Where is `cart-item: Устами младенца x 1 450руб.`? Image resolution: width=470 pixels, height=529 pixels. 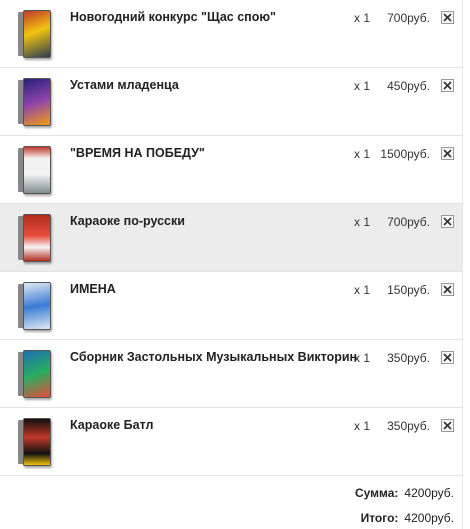
cart-item: Устами младенца x 1 450руб. is located at coordinates (231, 102).